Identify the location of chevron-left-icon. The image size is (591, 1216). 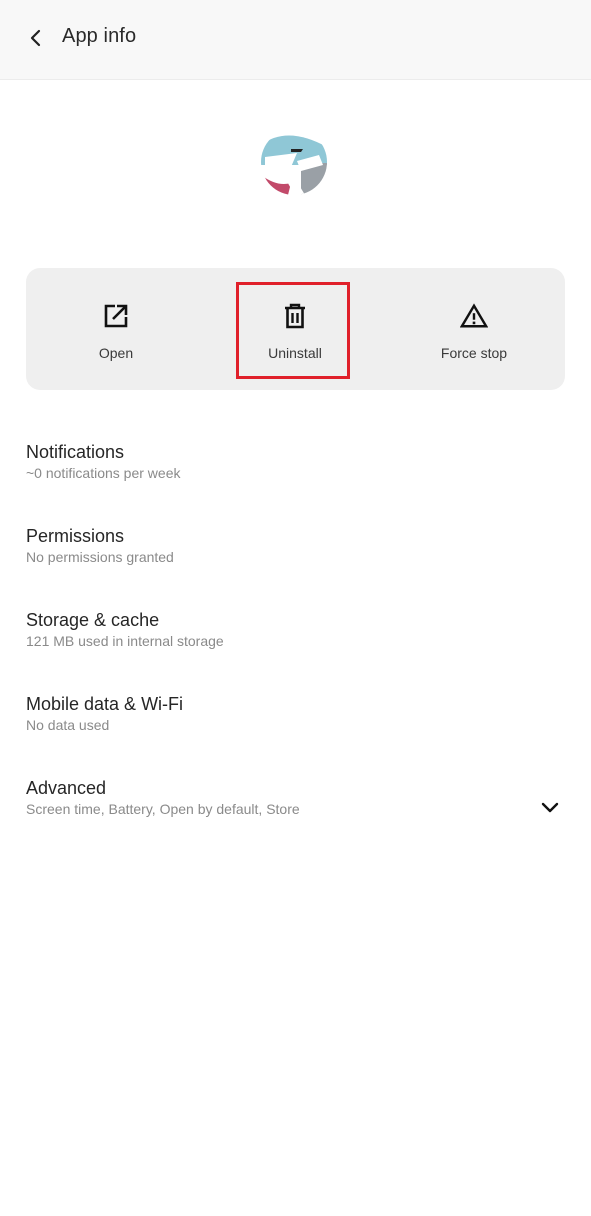
(35, 38).